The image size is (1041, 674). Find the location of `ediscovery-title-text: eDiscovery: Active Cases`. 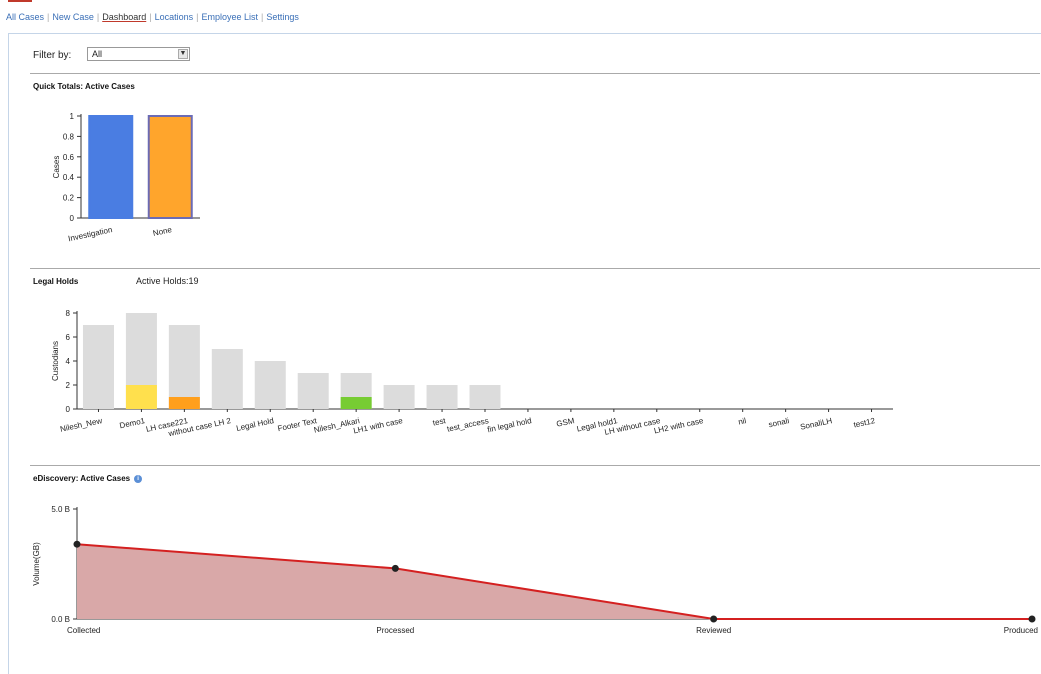

ediscovery-title-text: eDiscovery: Active Cases is located at coordinates (82, 478).